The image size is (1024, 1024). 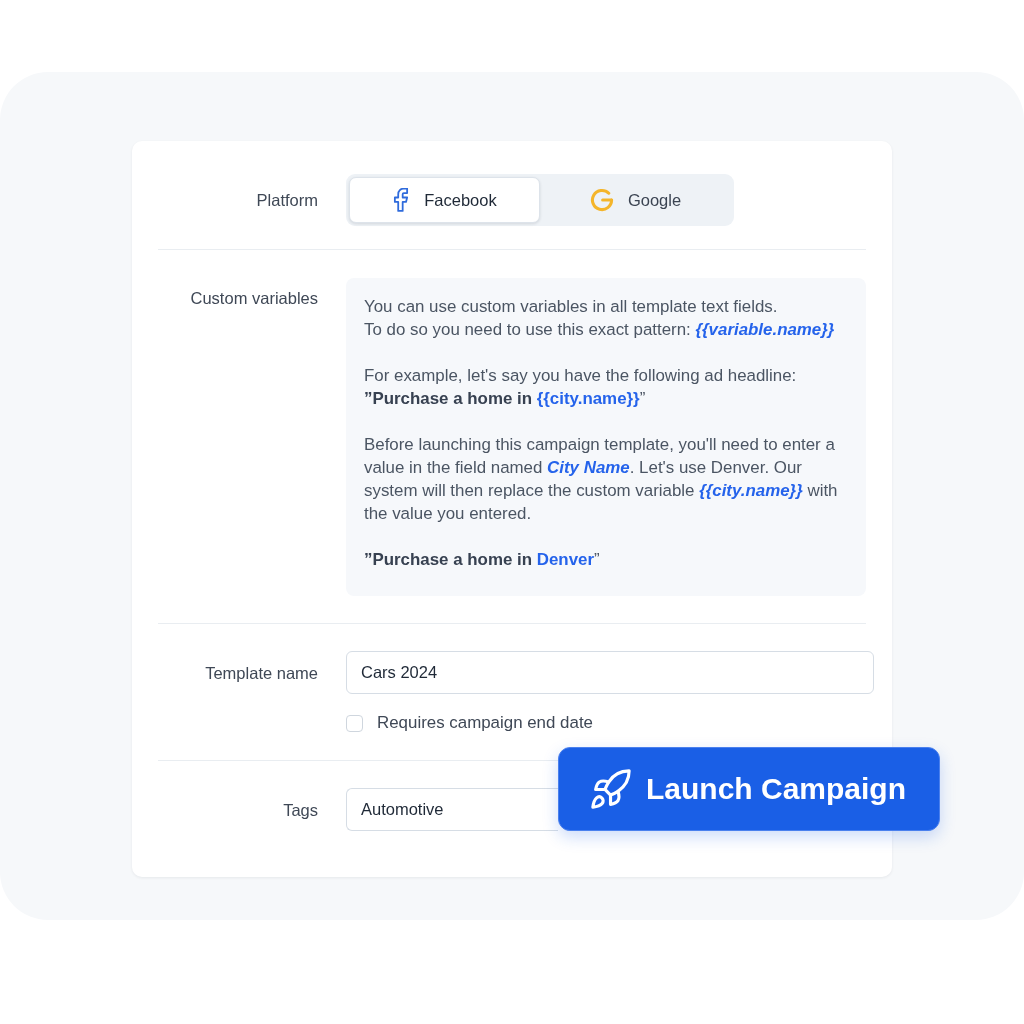 What do you see at coordinates (287, 200) in the screenshot?
I see `field-label: Platform` at bounding box center [287, 200].